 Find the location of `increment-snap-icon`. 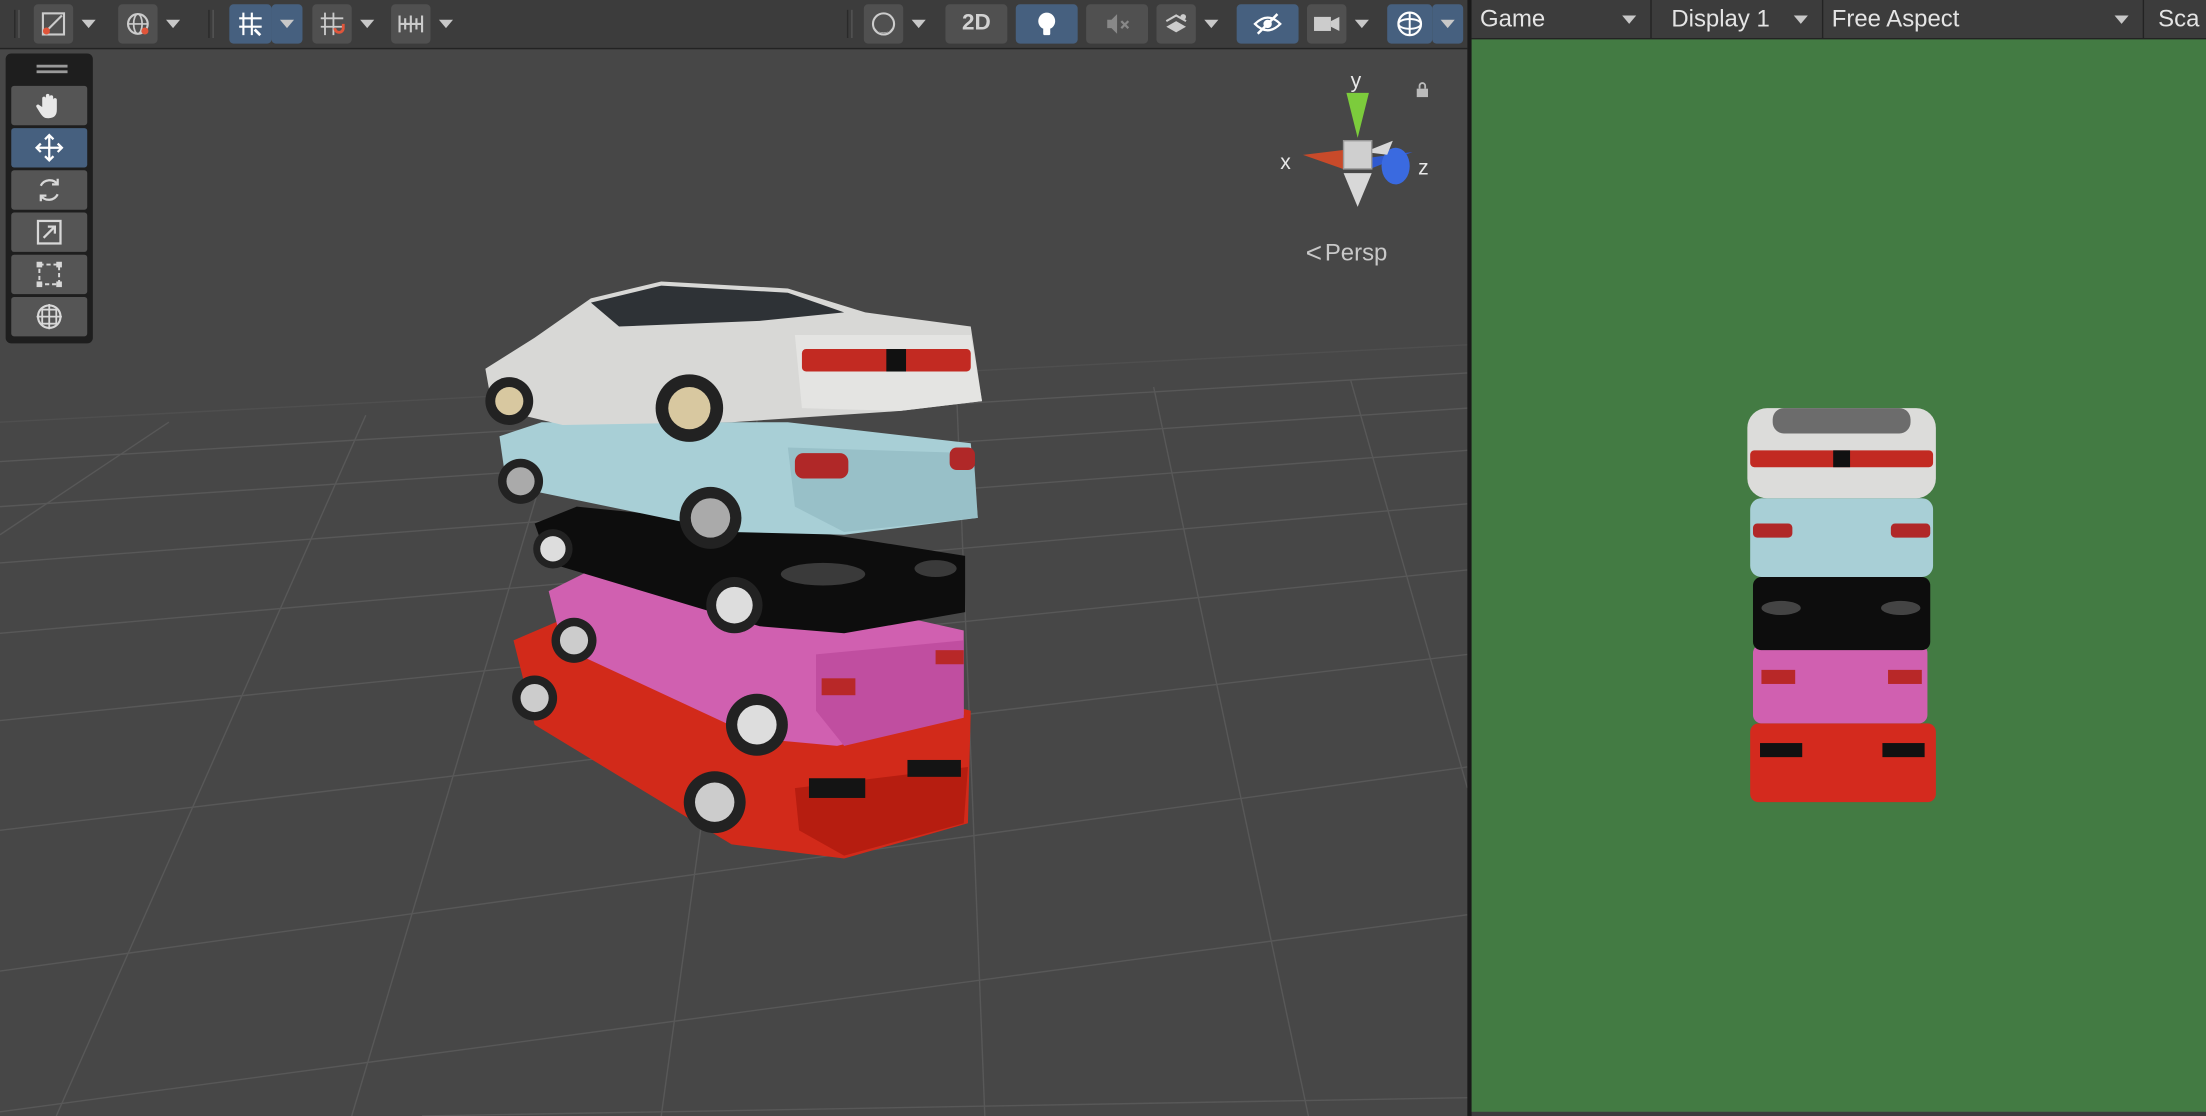

increment-snap-icon is located at coordinates (332, 24).